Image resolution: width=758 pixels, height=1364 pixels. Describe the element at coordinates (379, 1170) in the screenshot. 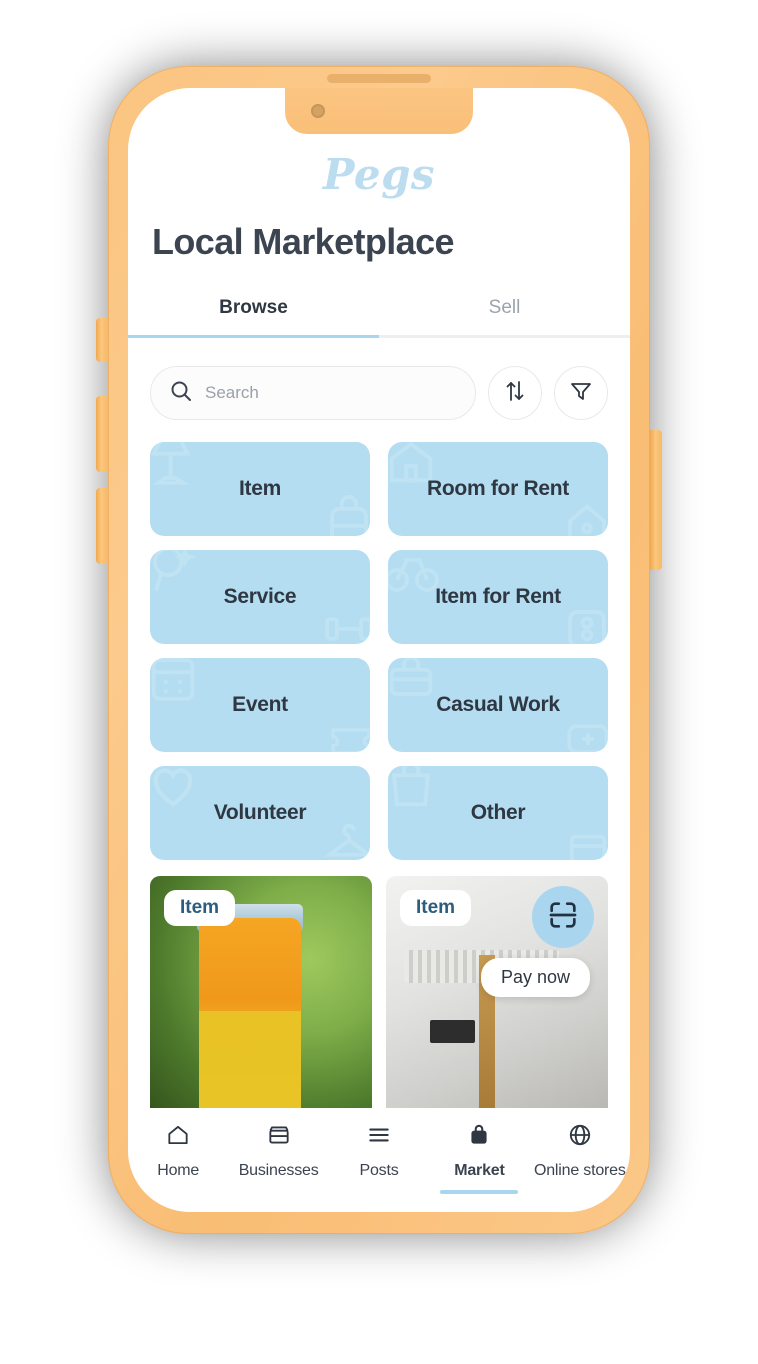

I see `nav-label: Posts` at that location.